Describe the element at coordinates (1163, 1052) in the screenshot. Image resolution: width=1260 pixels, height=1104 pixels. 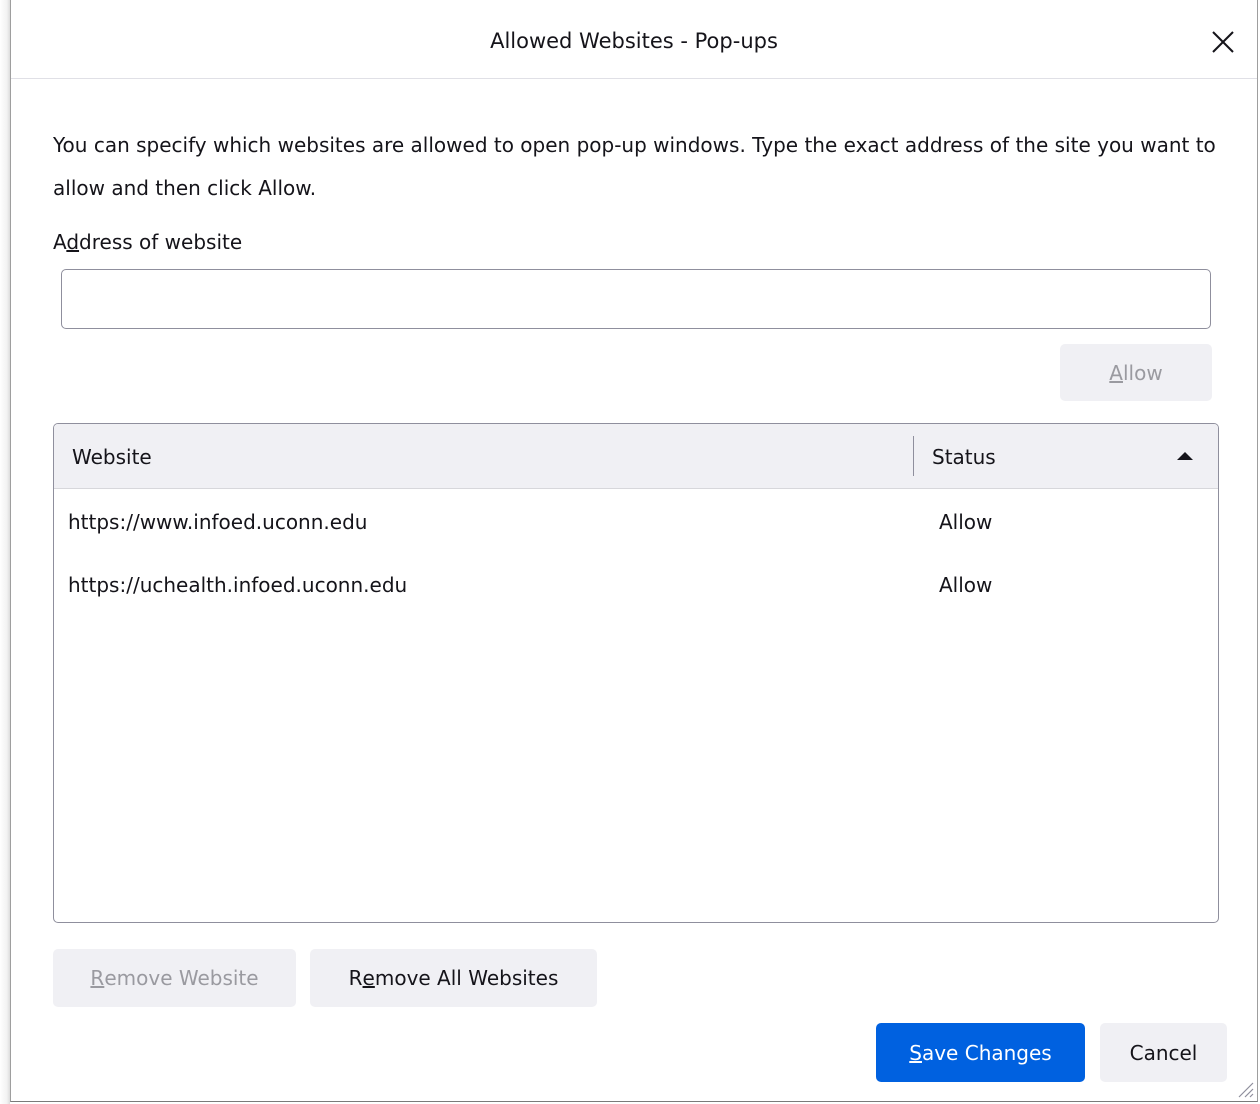
I see `cancel-button: Cancel` at that location.